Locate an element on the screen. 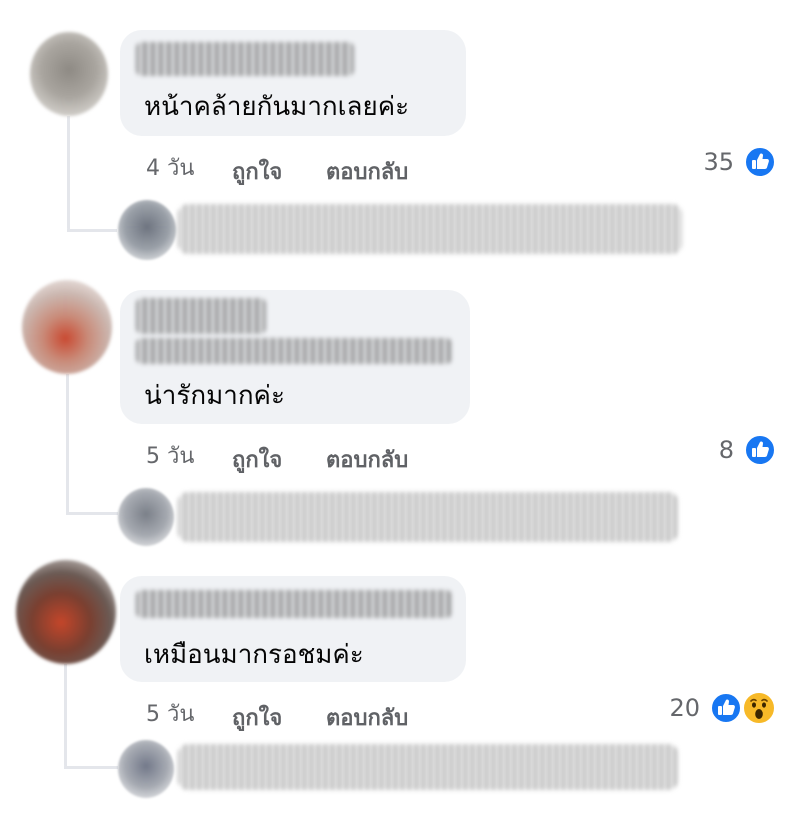  wow-icon is located at coordinates (759, 708).